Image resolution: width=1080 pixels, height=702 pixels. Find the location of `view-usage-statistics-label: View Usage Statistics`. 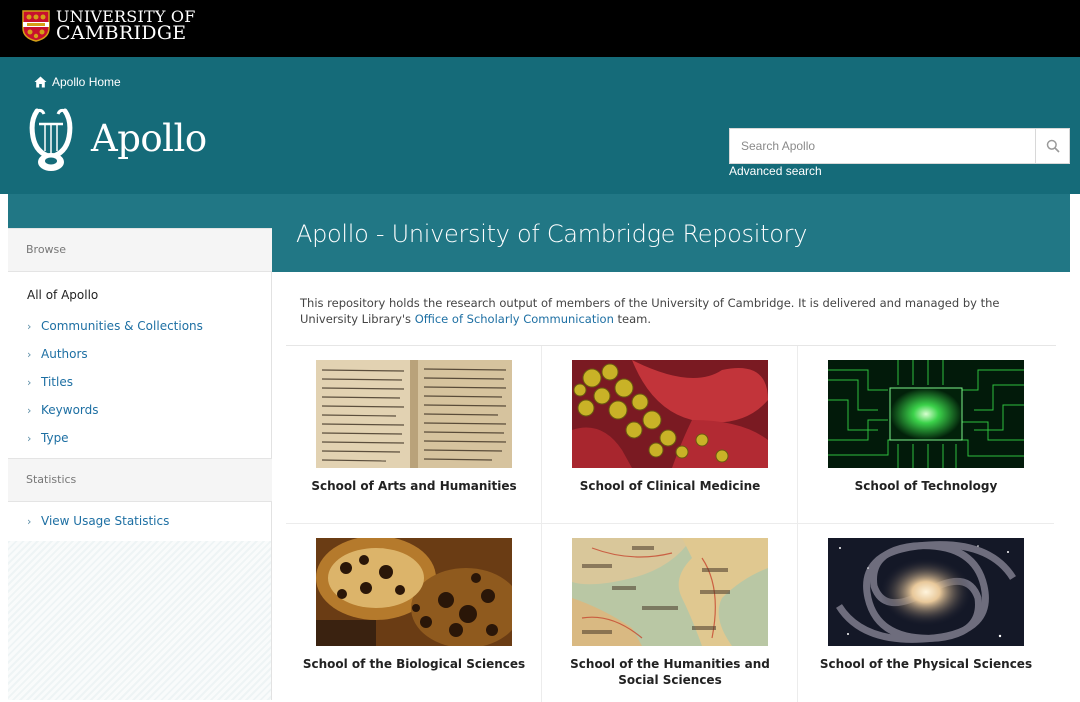

view-usage-statistics-label: View Usage Statistics is located at coordinates (105, 521).